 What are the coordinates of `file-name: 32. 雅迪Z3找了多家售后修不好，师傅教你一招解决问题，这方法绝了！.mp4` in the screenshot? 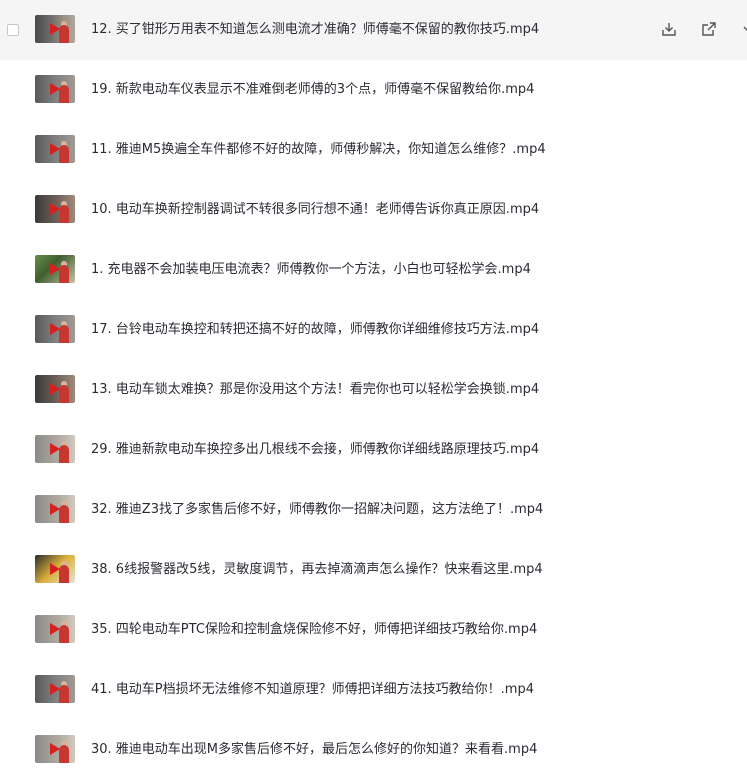 It's located at (317, 510).